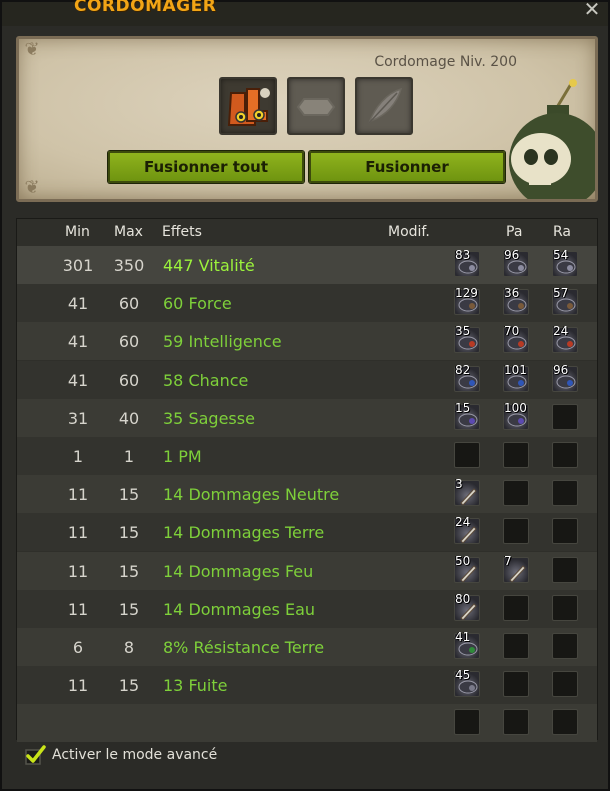 The height and width of the screenshot is (791, 610). I want to click on rune-stack: 36, so click(516, 301).